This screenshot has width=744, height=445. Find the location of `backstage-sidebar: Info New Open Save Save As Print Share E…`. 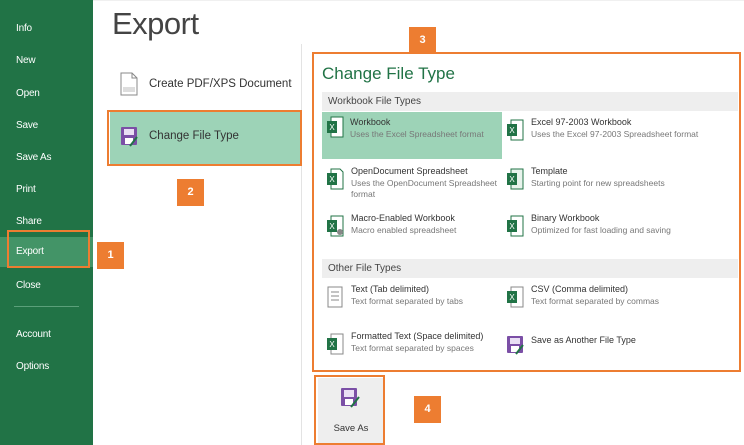

backstage-sidebar: Info New Open Save Save As Print Share E… is located at coordinates (46, 222).